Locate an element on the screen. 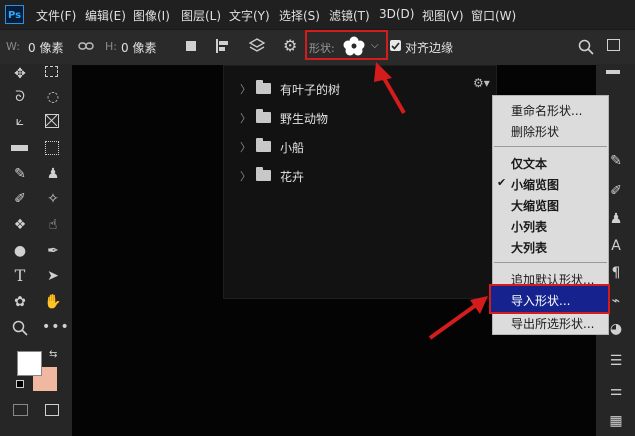  annotation-arrowhead-shape is located at coordinates (383, 72).